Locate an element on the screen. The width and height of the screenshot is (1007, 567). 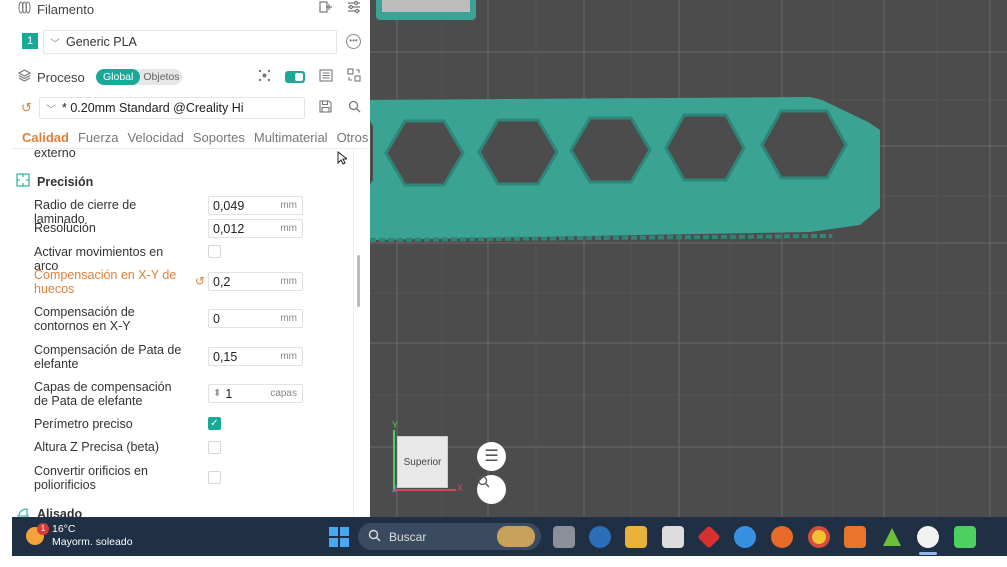
menu-button: ☰ is located at coordinates (491, 456).